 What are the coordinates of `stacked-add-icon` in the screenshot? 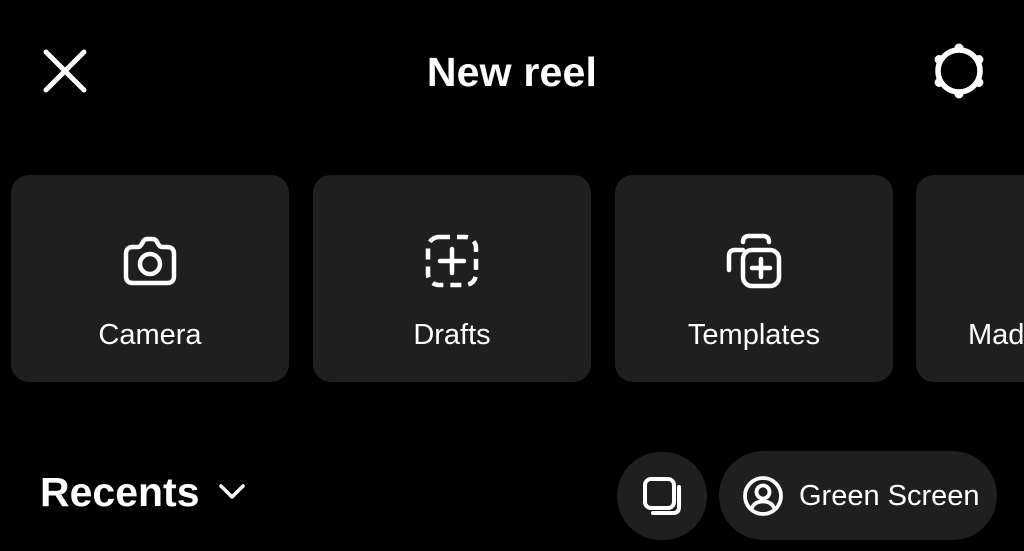 It's located at (754, 261).